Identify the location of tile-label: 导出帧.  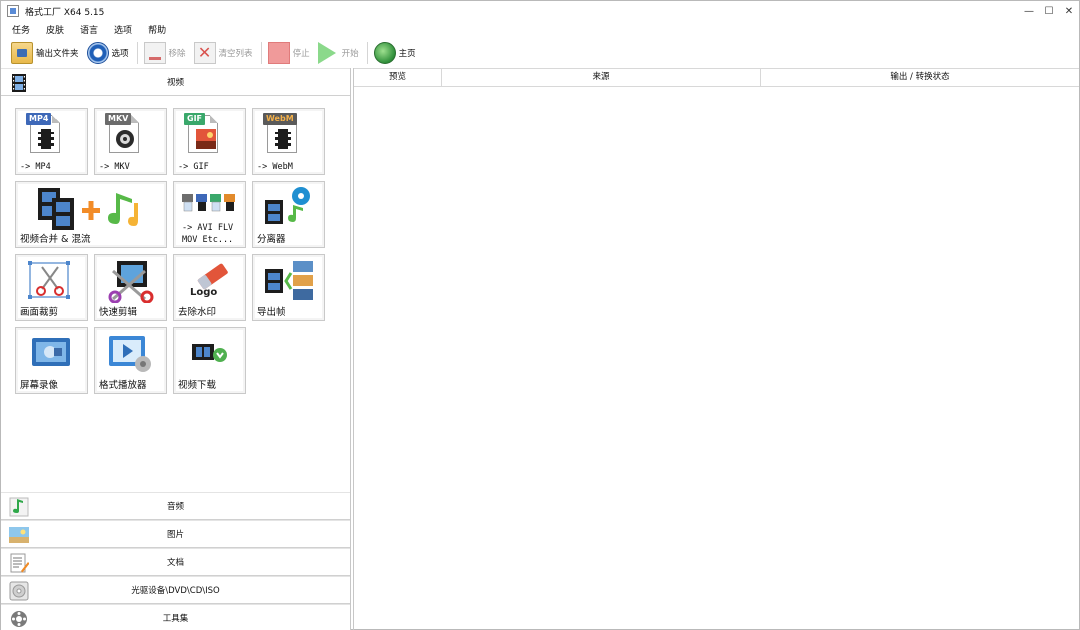
(271, 312).